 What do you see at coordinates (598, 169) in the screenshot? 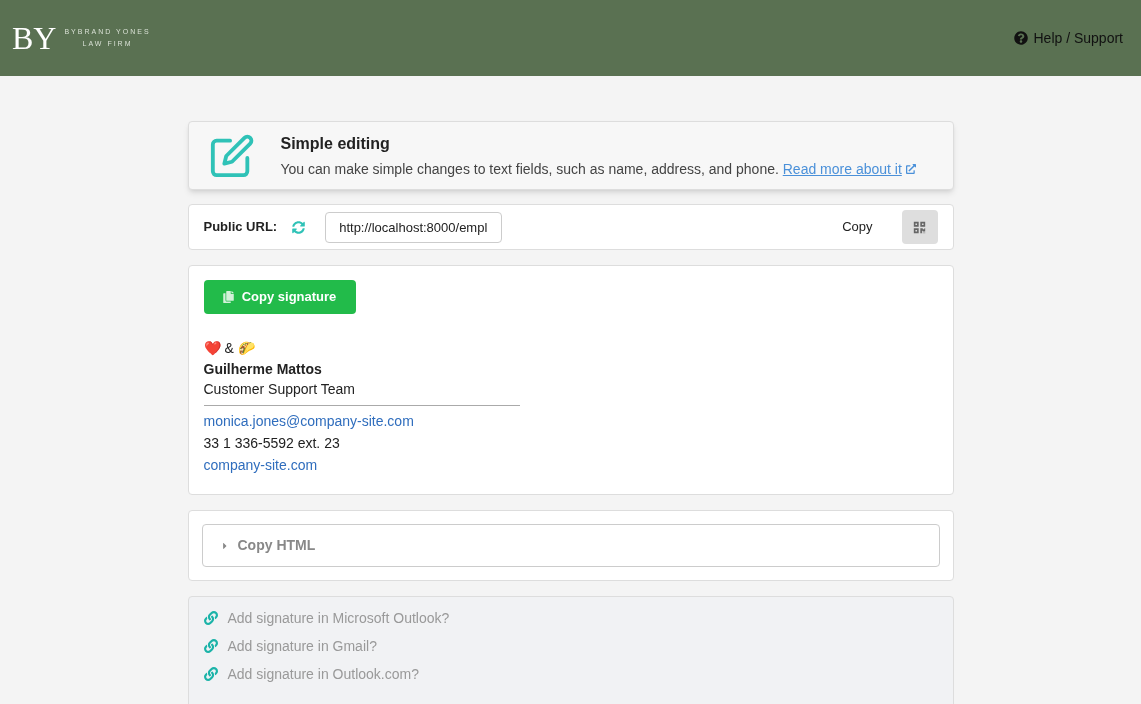
I see `notice-text: You can make simple changes to text fields, such as name, address, and phone. Read more about it` at bounding box center [598, 169].